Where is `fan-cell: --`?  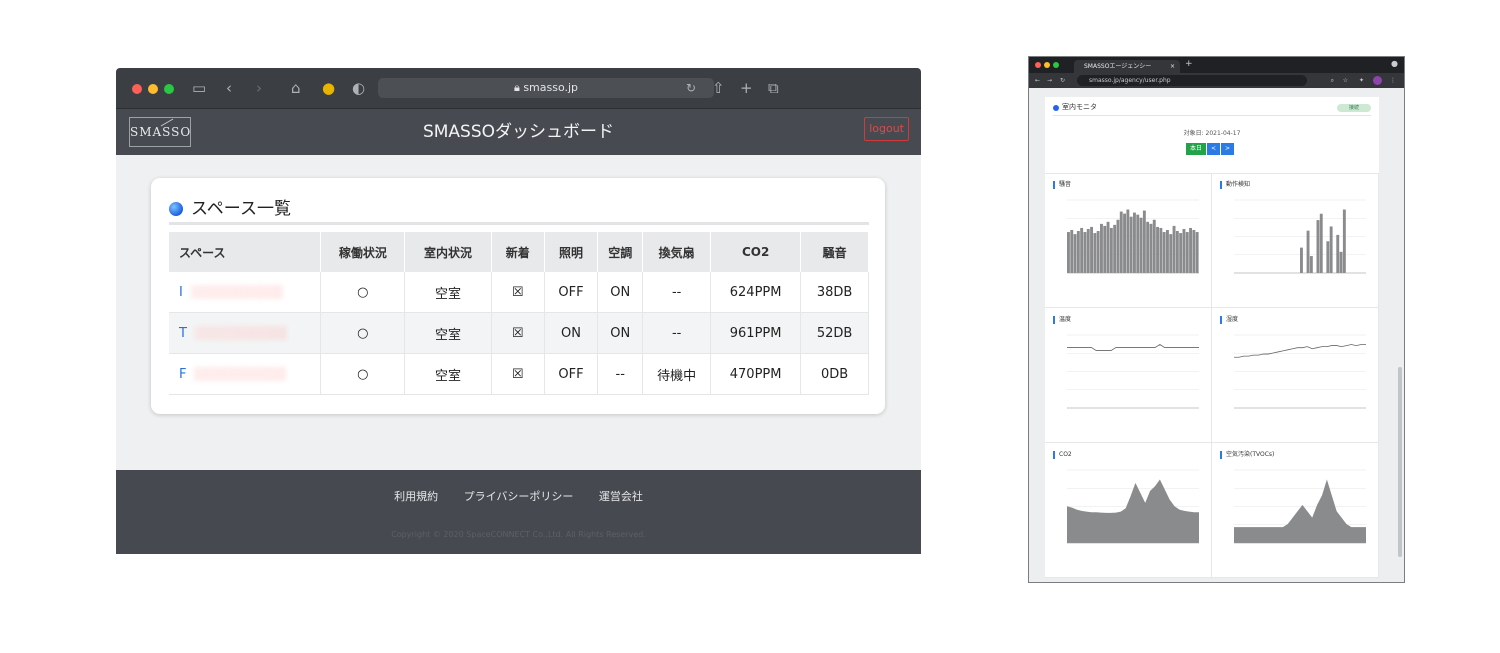
fan-cell: -- is located at coordinates (676, 333).